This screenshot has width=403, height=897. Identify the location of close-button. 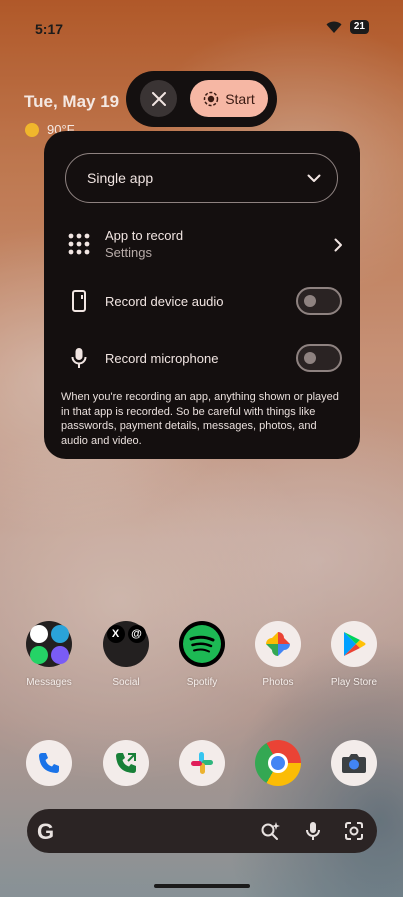
(158, 98).